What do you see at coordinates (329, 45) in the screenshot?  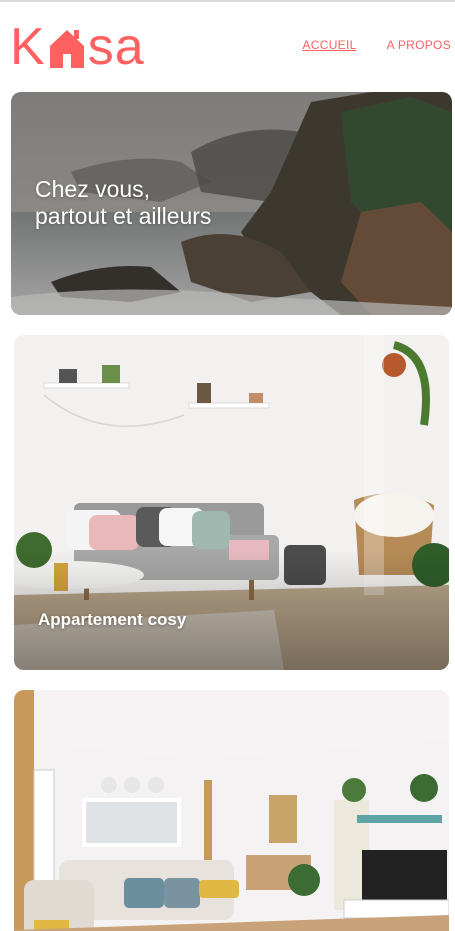 I see `nav-link-accueil: ACCUEIL` at bounding box center [329, 45].